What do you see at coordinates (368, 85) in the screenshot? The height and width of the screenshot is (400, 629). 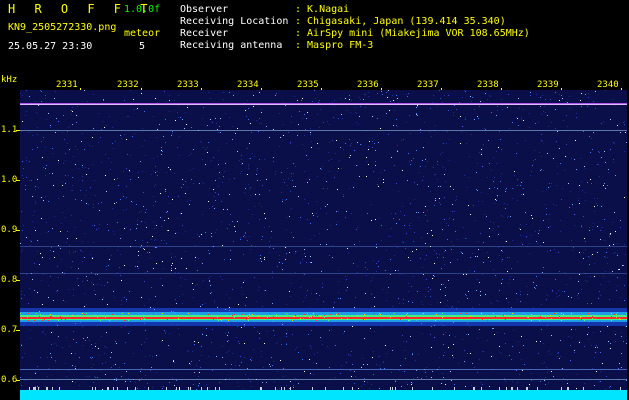 I see `minute-tick-label: 2336` at bounding box center [368, 85].